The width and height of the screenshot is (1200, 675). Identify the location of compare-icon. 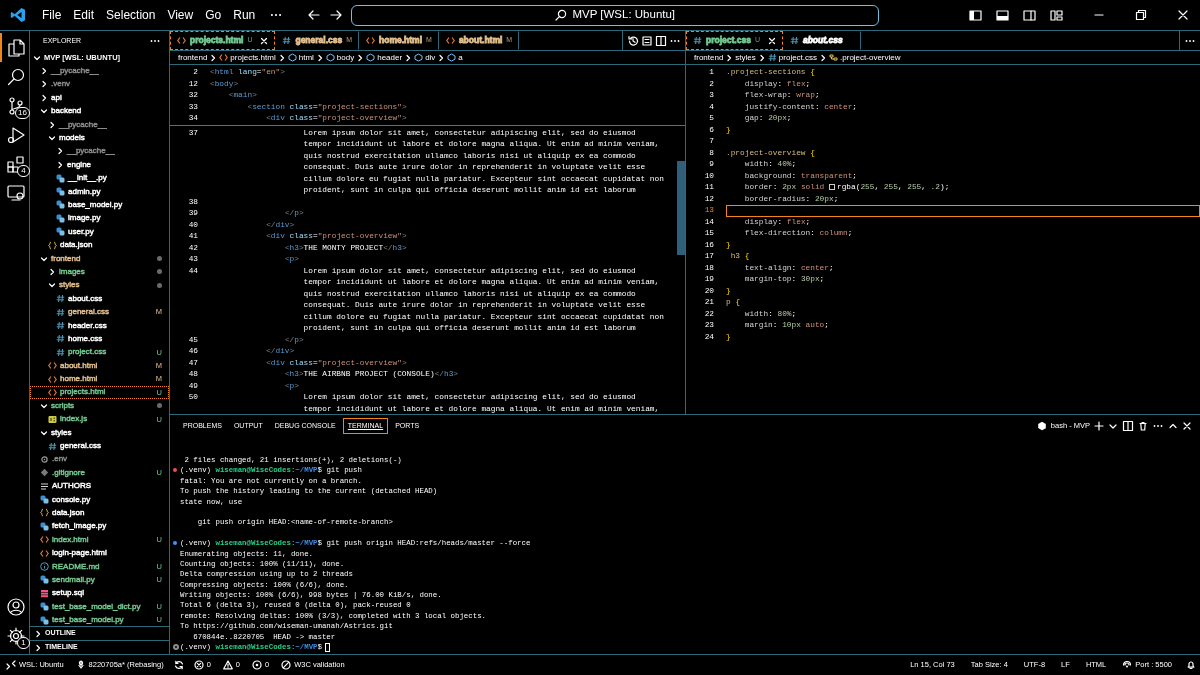
(647, 40).